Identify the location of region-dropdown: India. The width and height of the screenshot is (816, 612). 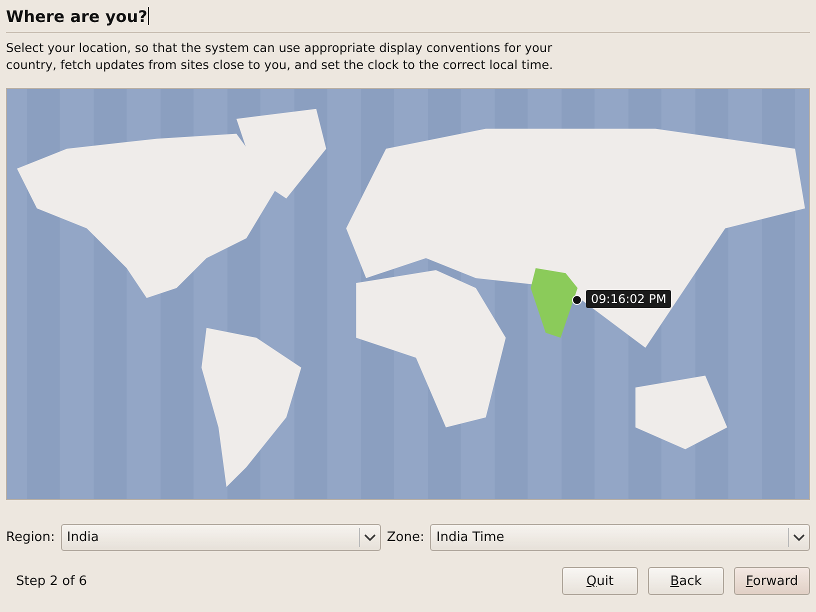
(220, 537).